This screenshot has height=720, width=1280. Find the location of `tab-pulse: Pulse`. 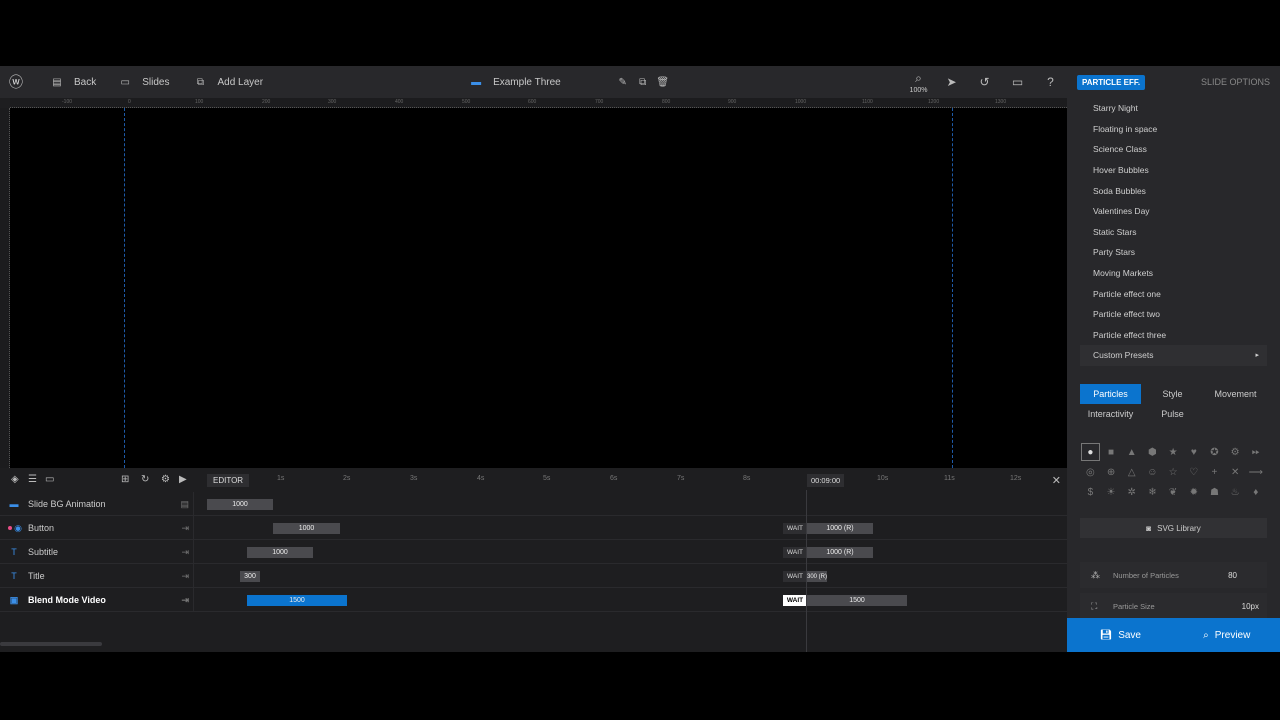

tab-pulse: Pulse is located at coordinates (1172, 414).